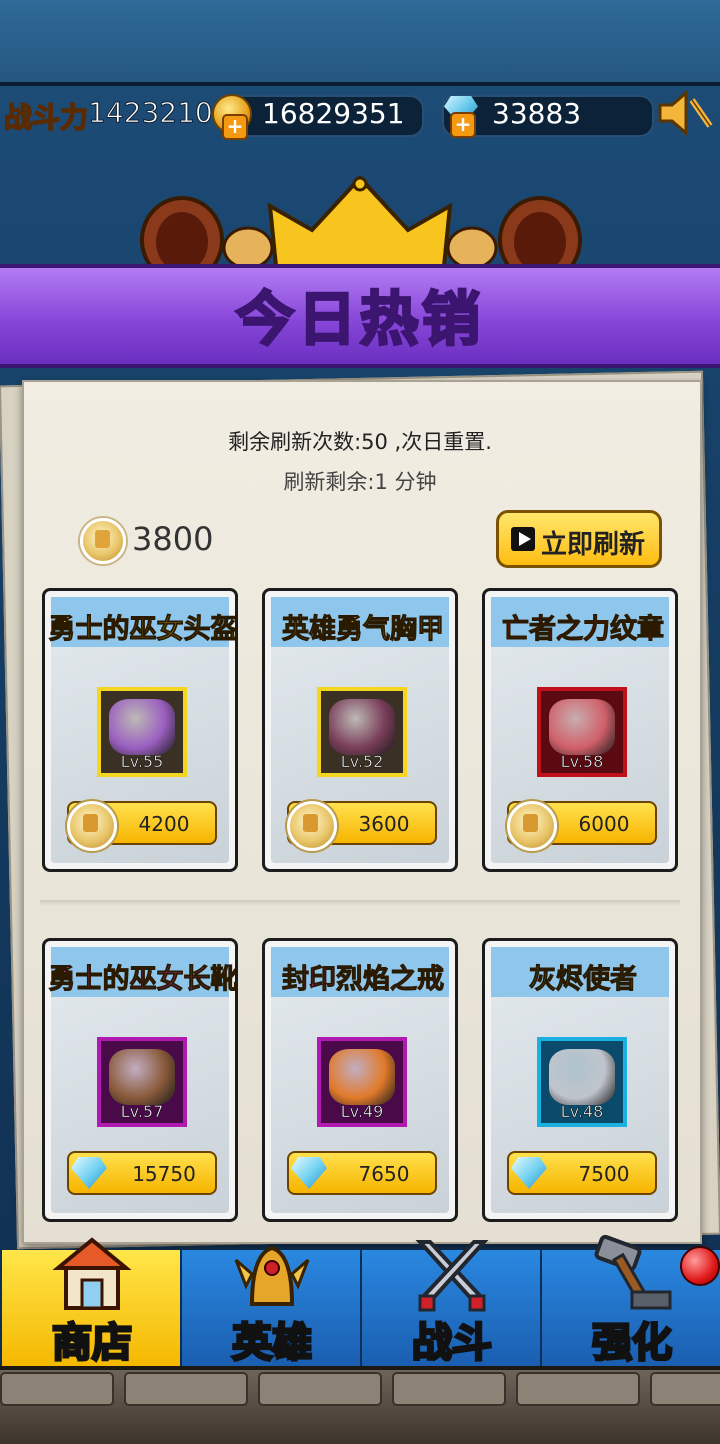 This screenshot has height=1444, width=720. Describe the element at coordinates (142, 1077) in the screenshot. I see `boots-icon` at that location.